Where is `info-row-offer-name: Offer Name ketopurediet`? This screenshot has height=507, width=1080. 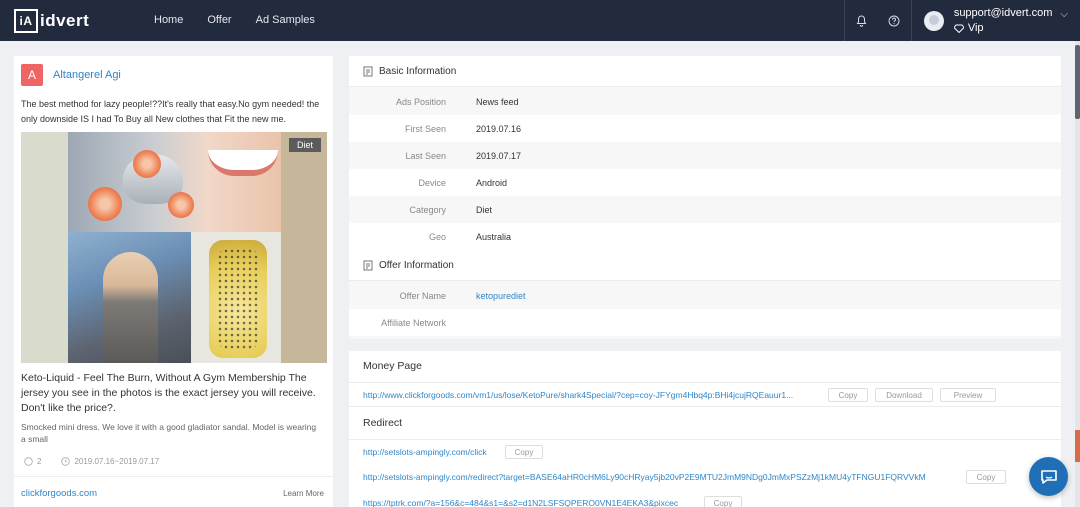 info-row-offer-name: Offer Name ketopurediet is located at coordinates (705, 295).